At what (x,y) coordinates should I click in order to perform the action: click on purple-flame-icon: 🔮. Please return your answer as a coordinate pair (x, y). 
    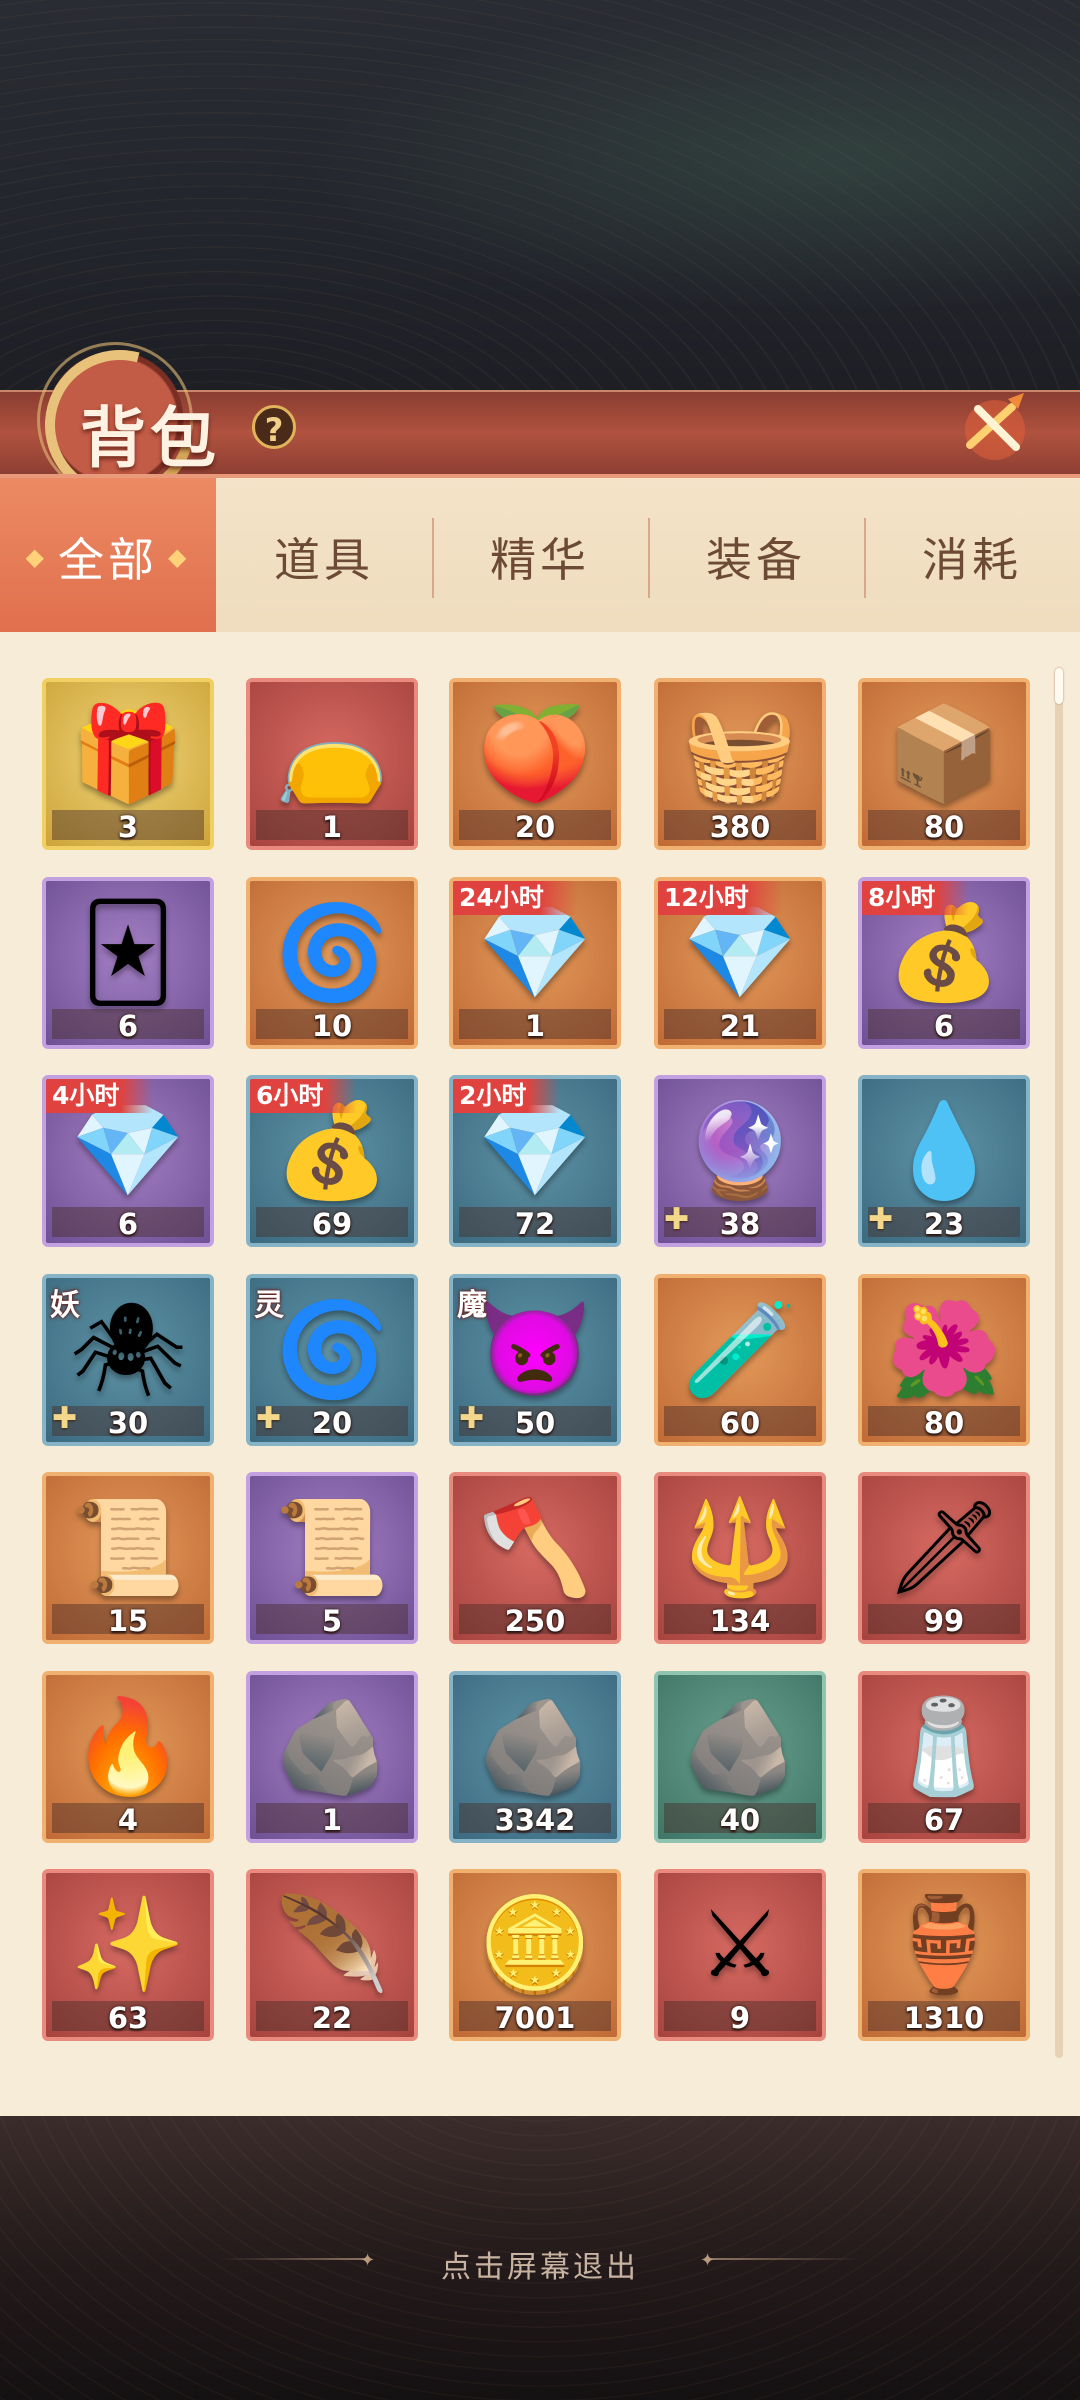
    Looking at the image, I should click on (740, 1151).